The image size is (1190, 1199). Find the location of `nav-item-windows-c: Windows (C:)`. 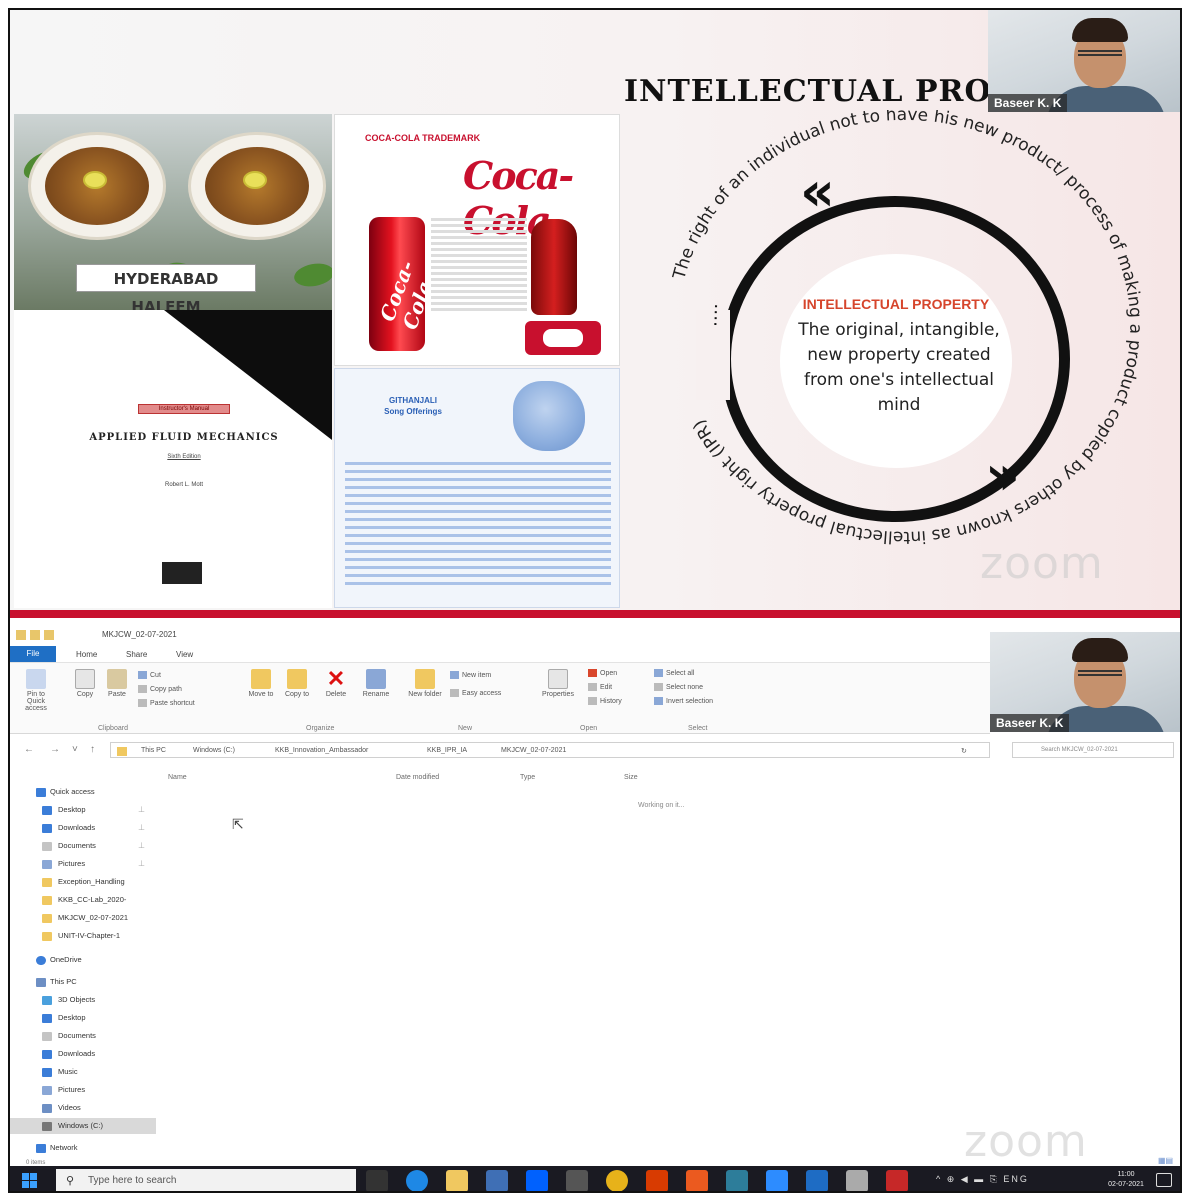

nav-item-windows-c: Windows (C:) is located at coordinates (83, 1126).